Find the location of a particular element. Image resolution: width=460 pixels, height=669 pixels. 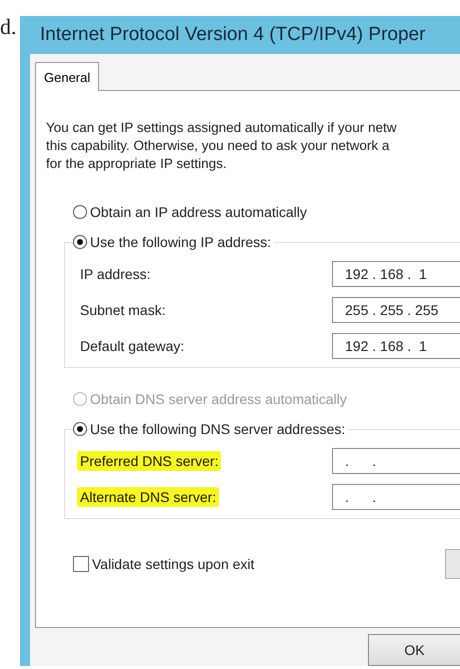

address-field: 255 . 255 . 255 is located at coordinates (396, 310).